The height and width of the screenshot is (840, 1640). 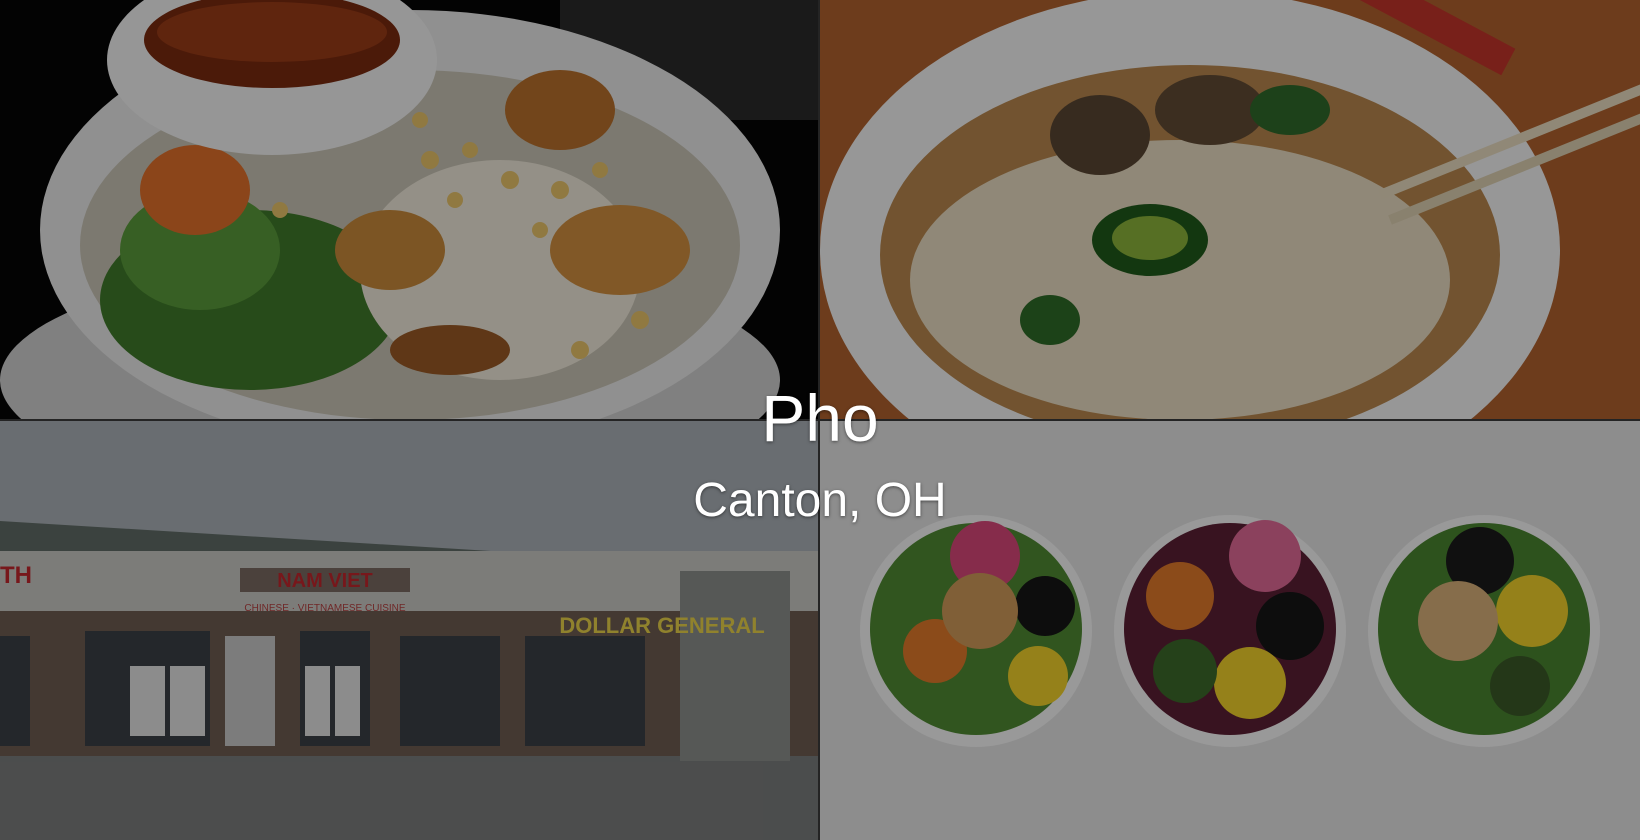 I want to click on restaurant-sign: NAM VIET, so click(x=325, y=581).